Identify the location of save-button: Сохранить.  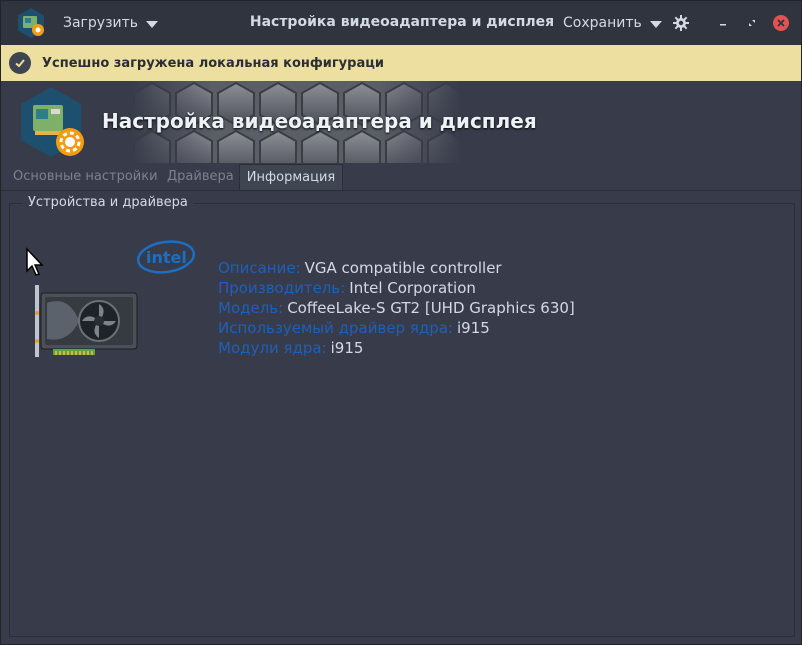
(612, 23).